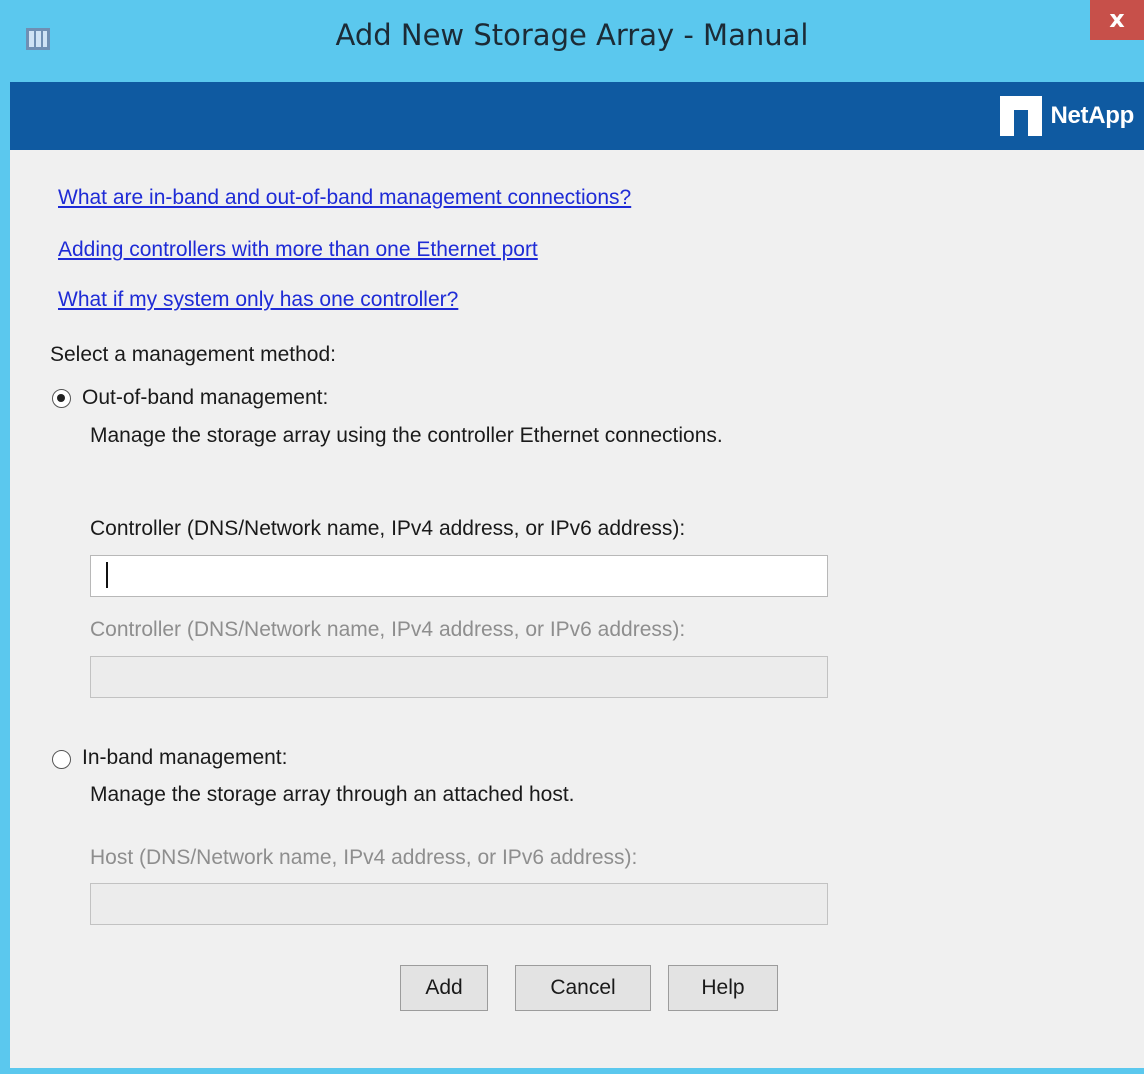 Image resolution: width=1144 pixels, height=1074 pixels. Describe the element at coordinates (1092, 115) in the screenshot. I see `netapp-logo-text: NetApp` at that location.